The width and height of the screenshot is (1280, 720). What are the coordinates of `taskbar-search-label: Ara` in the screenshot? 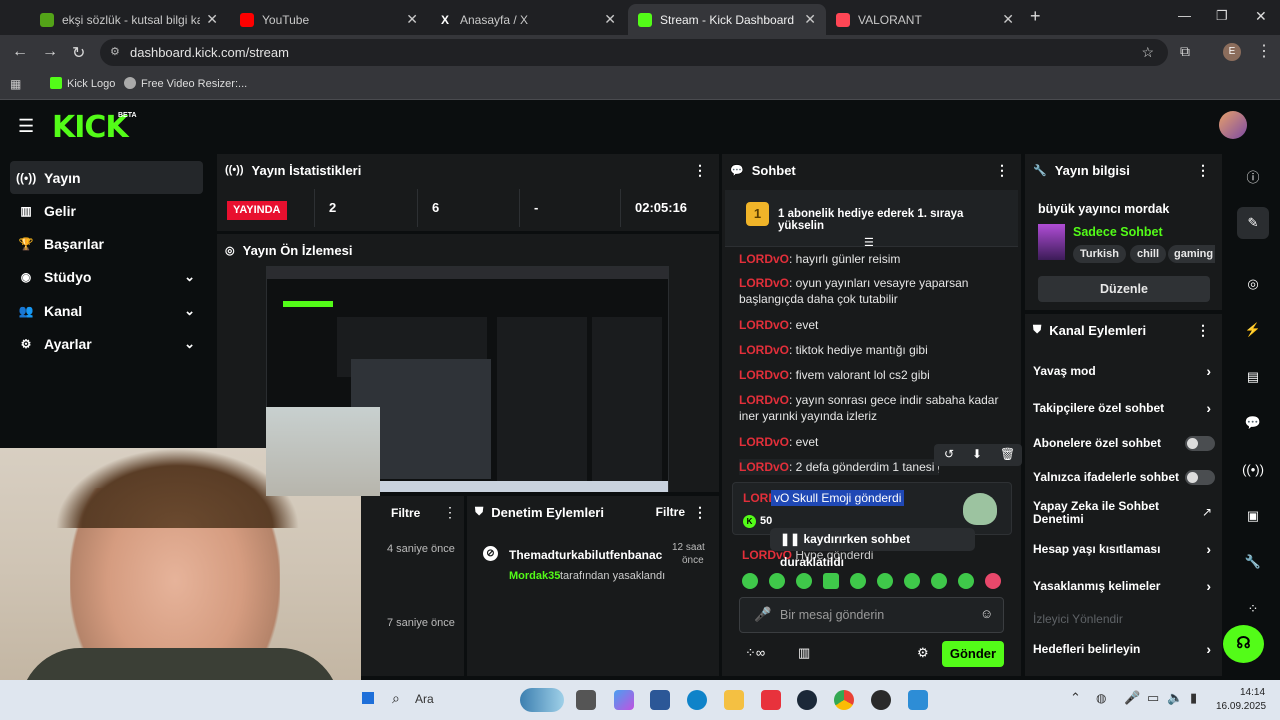 It's located at (424, 699).